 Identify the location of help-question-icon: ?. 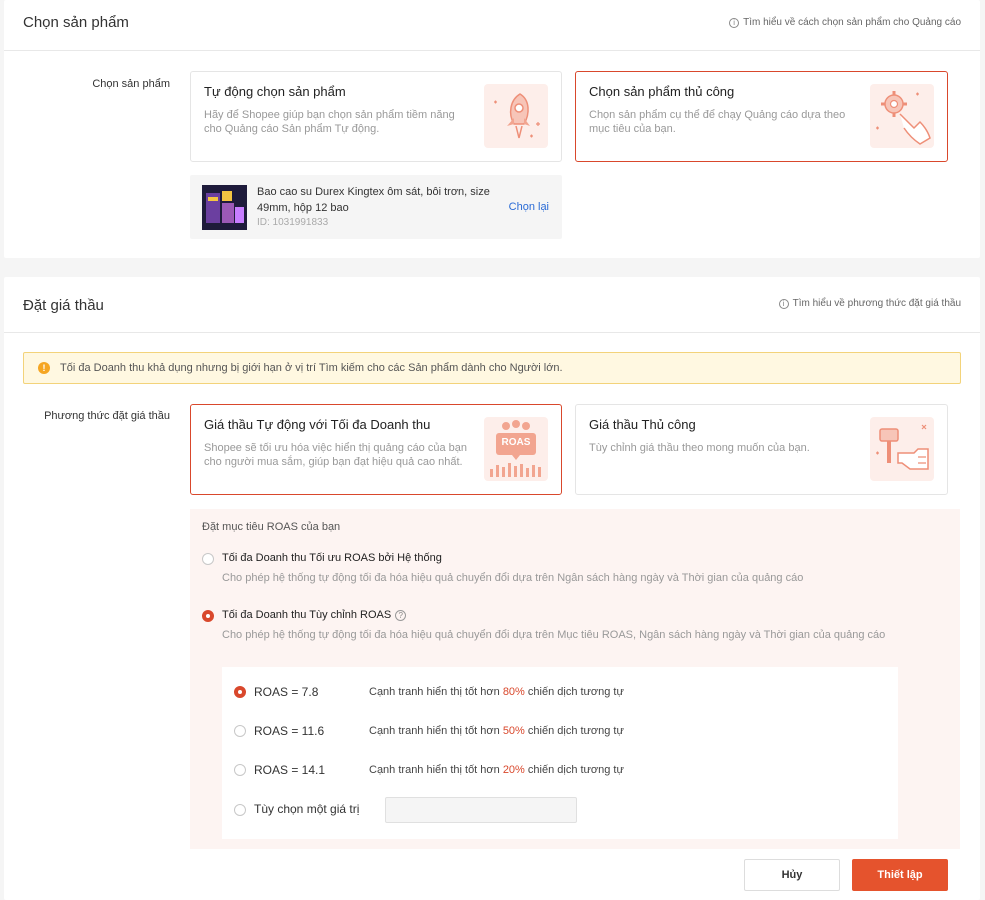
(401, 615).